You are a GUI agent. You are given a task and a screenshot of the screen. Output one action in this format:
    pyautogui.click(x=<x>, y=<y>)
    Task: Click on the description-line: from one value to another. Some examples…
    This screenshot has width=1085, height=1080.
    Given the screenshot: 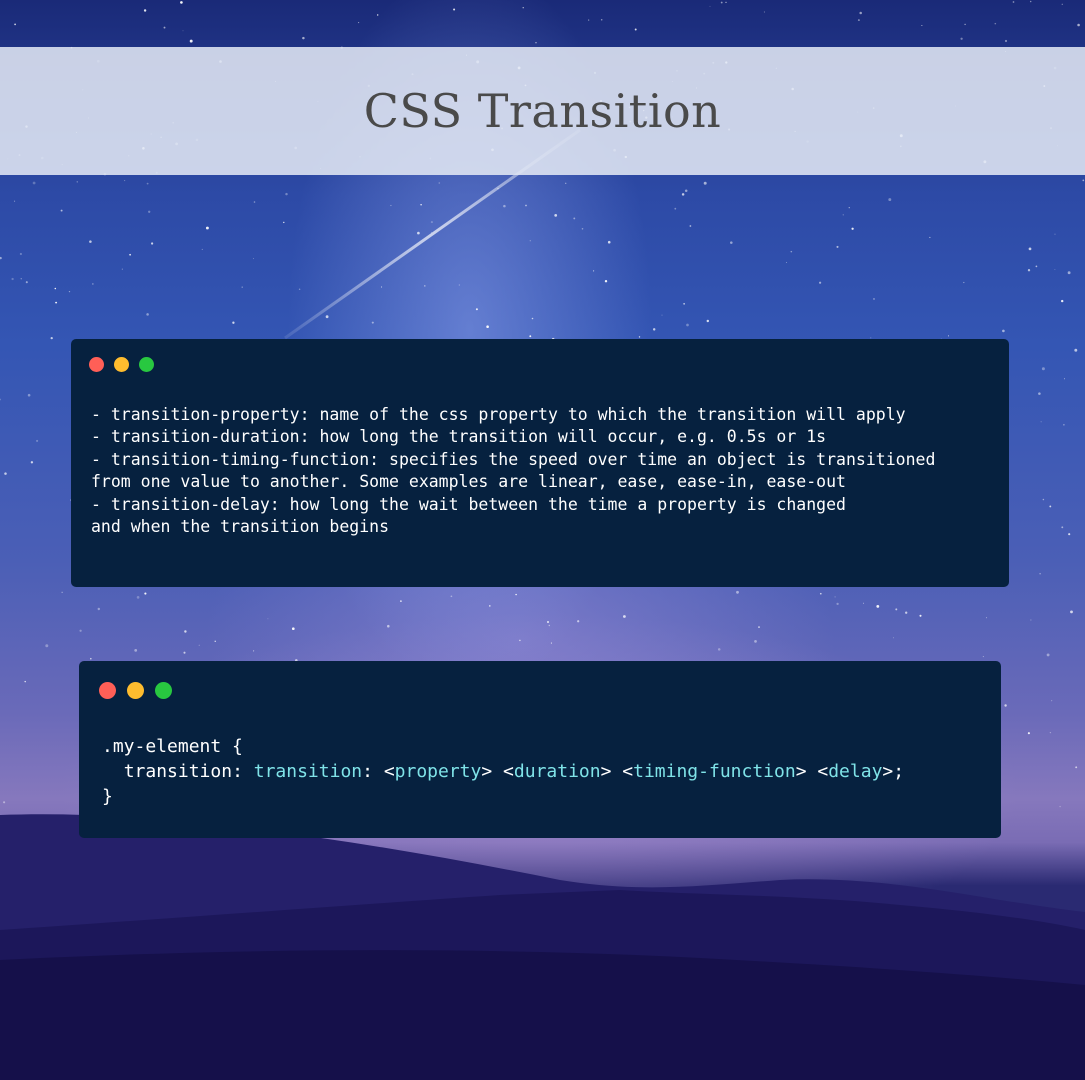 What is the action you would take?
    pyautogui.click(x=468, y=482)
    